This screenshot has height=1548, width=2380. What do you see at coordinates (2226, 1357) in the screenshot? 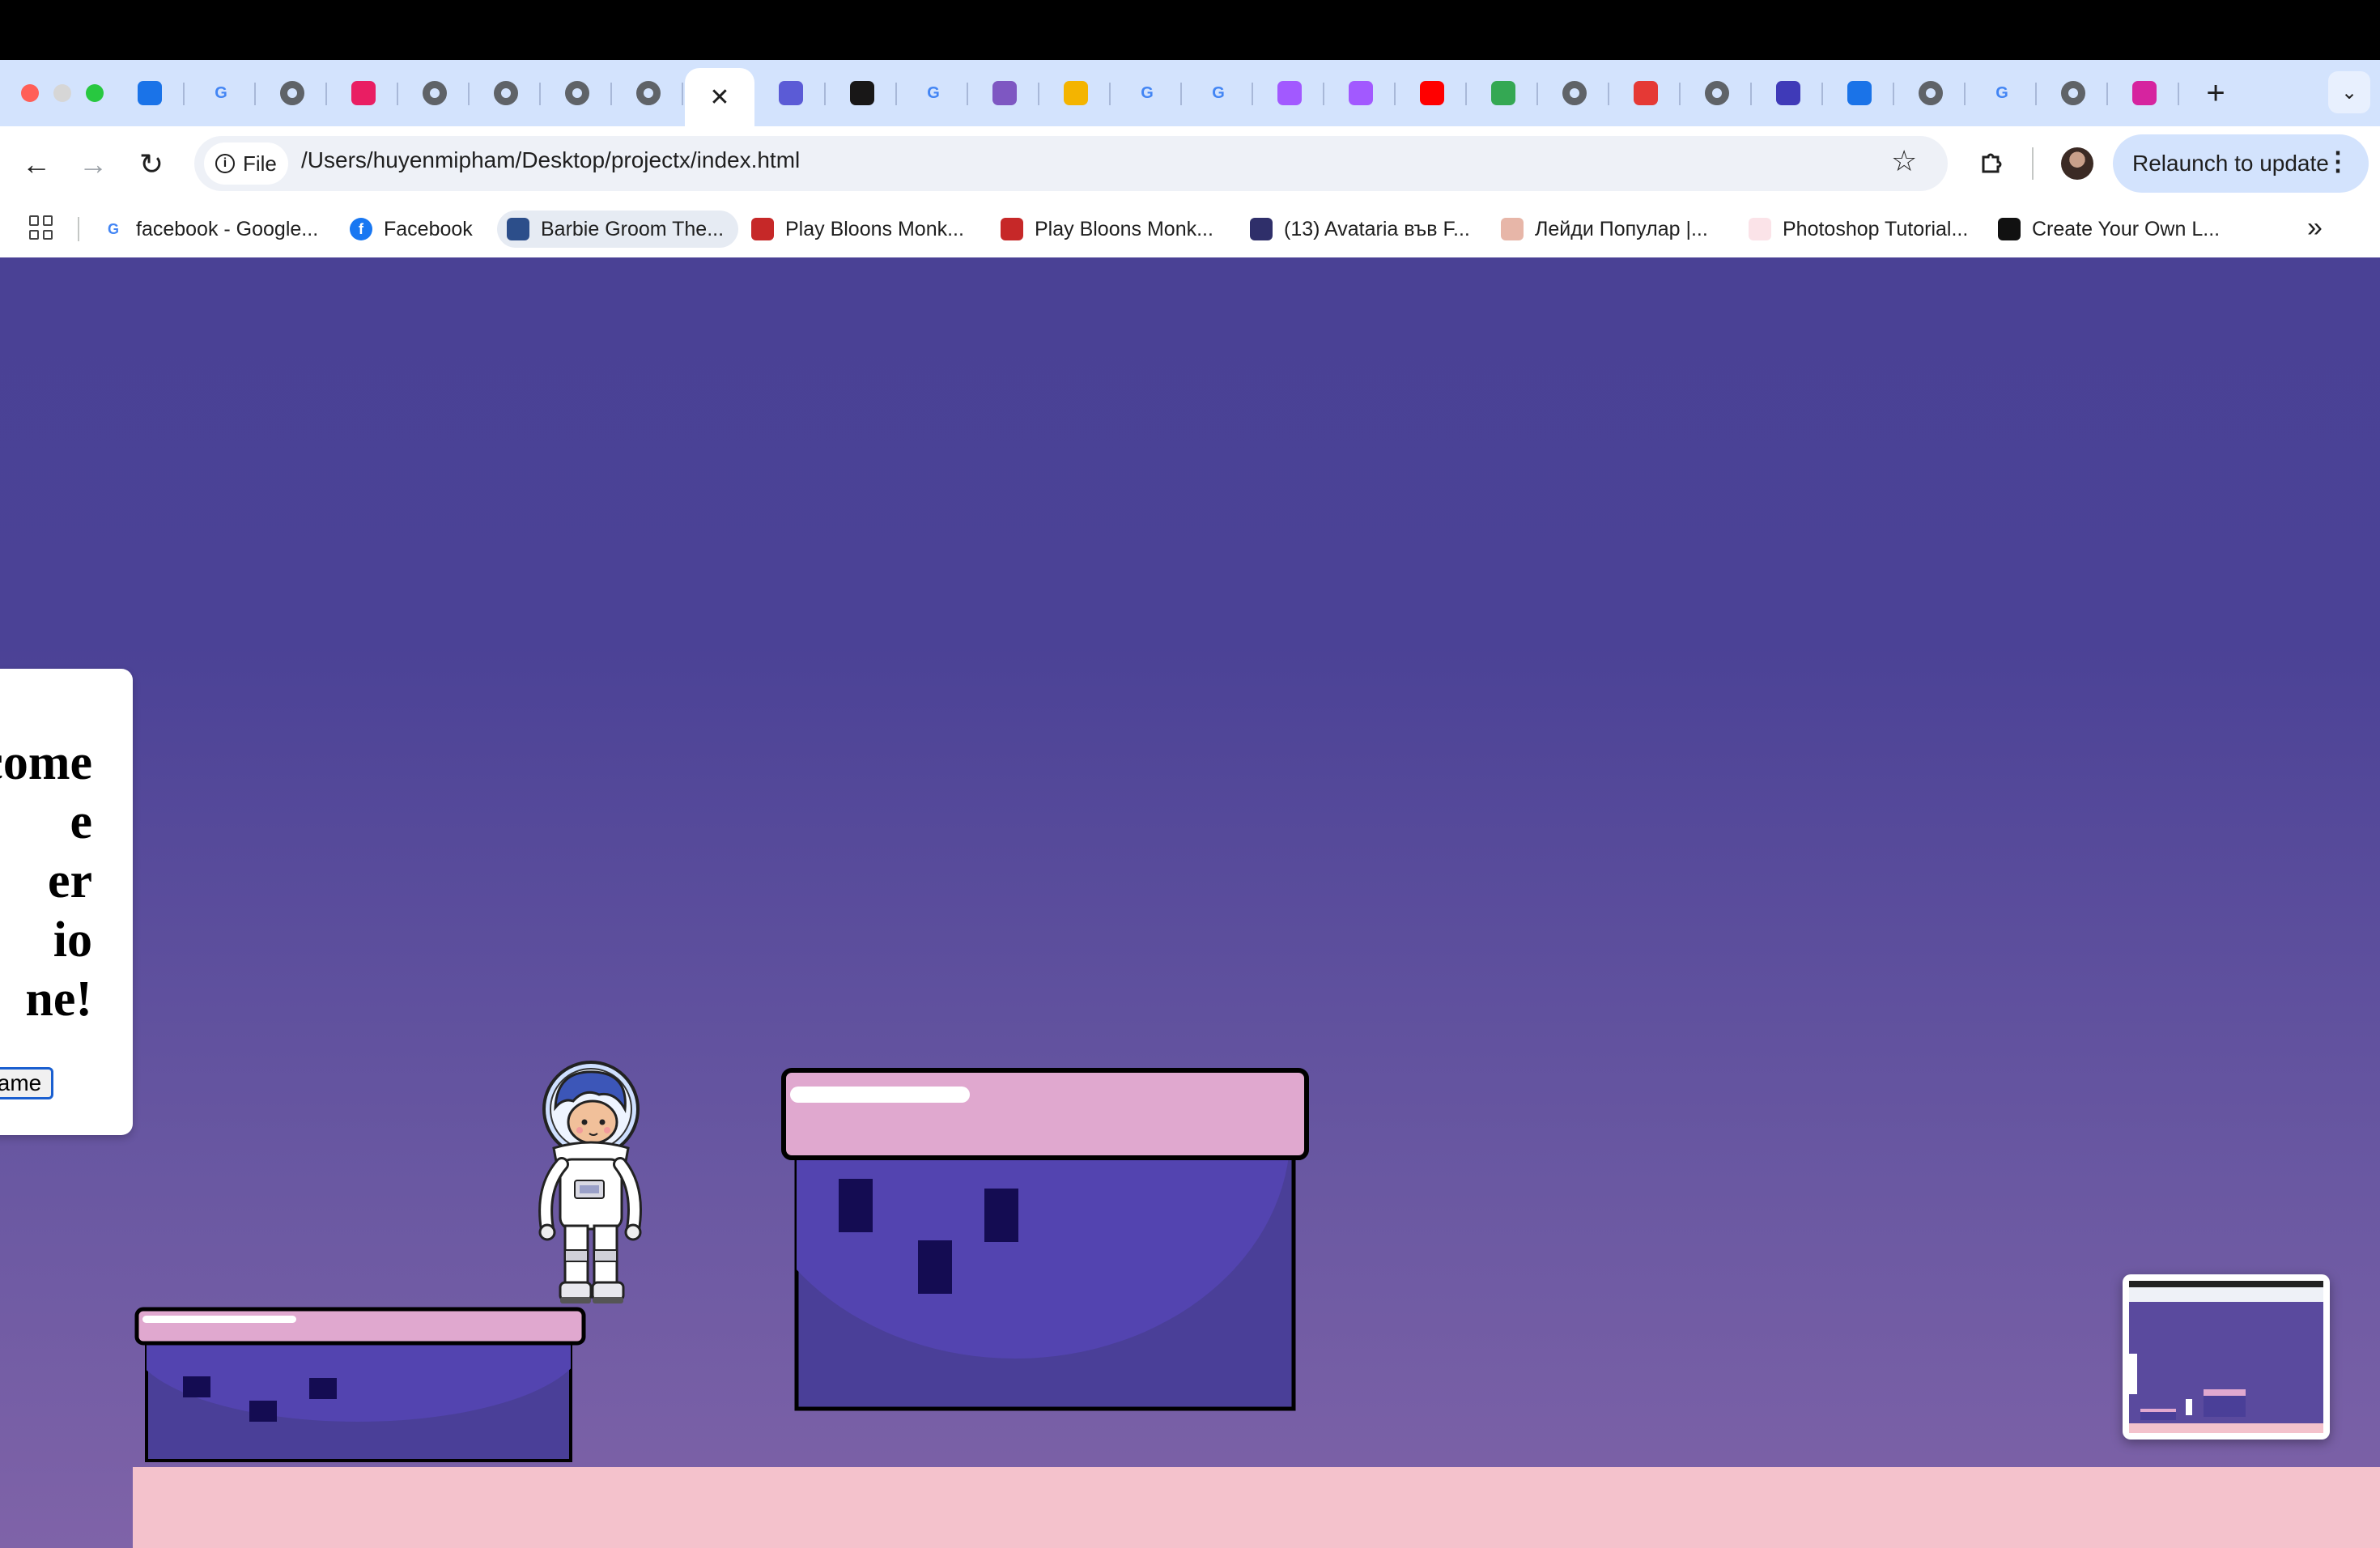
I see `screenshot-thumbnail` at bounding box center [2226, 1357].